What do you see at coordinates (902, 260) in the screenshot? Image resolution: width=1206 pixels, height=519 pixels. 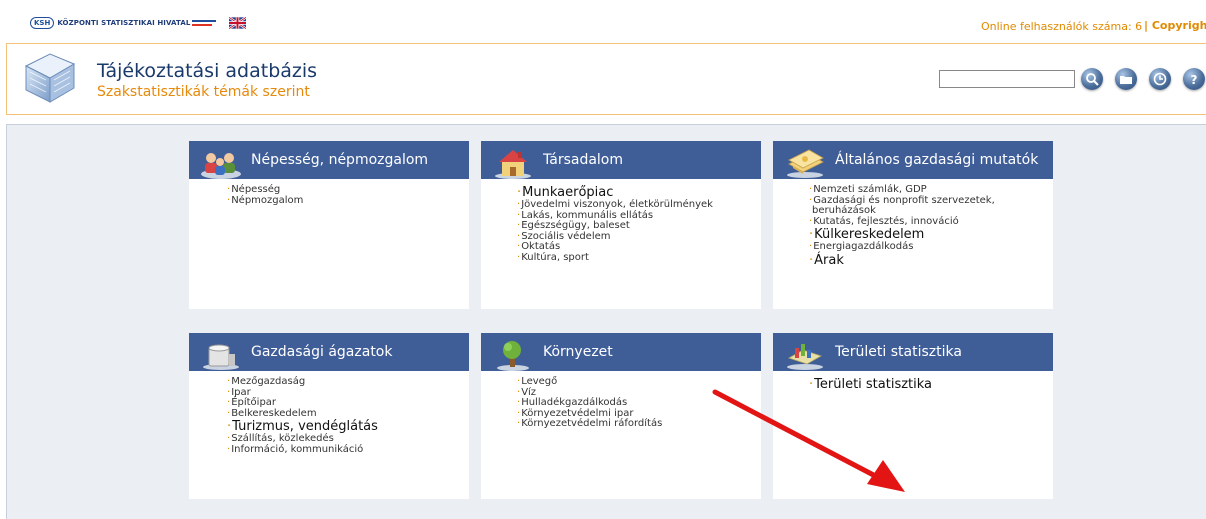 I see `list-item: Árak` at bounding box center [902, 260].